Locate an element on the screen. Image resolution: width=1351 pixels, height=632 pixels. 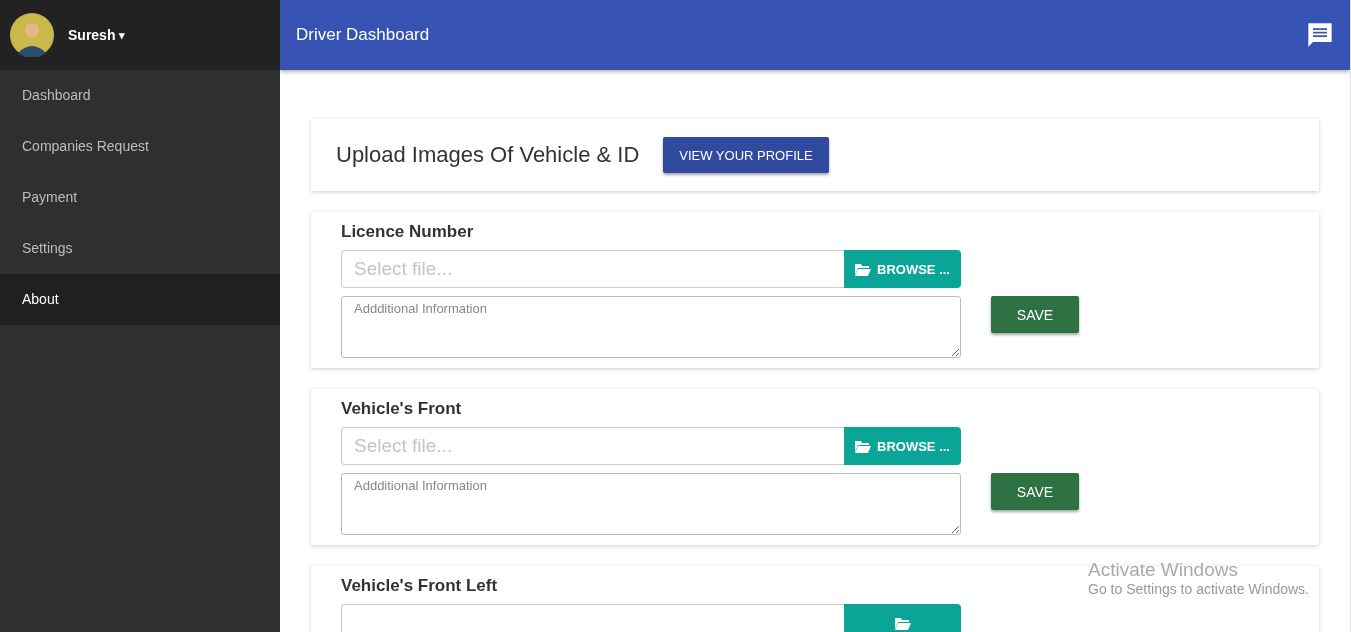
sidebar-item: About is located at coordinates (140, 299).